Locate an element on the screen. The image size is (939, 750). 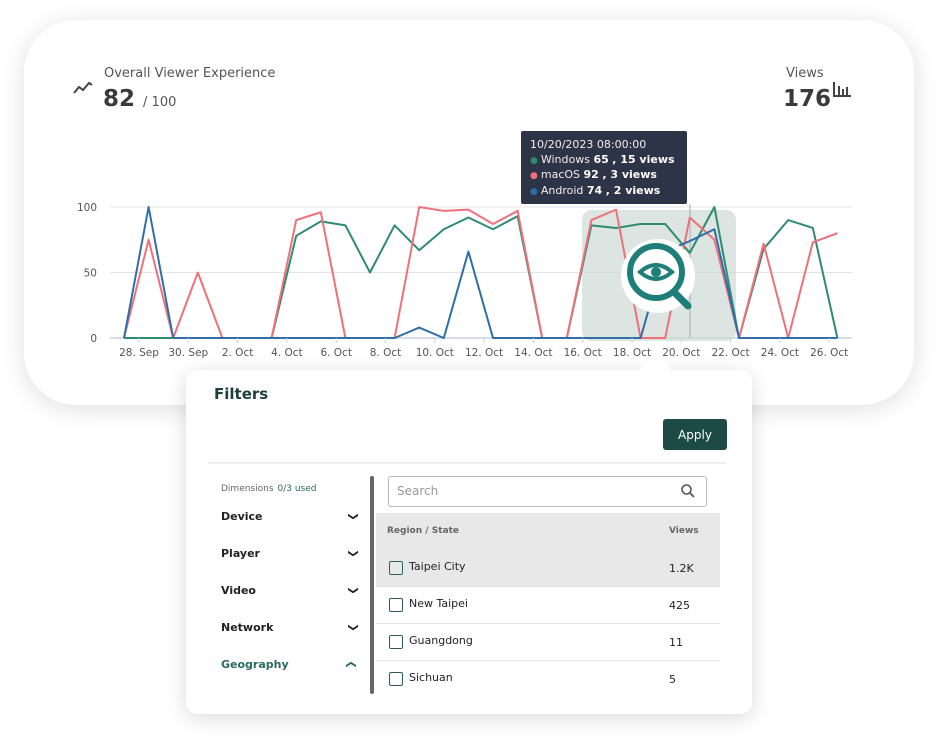
tooltip-value: 65 is located at coordinates (601, 159).